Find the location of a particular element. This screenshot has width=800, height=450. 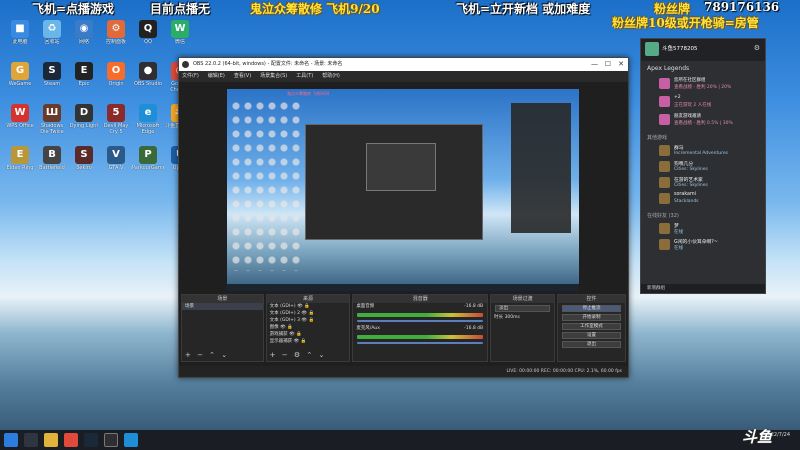

obs-menu-item: 工具(T) is located at coordinates (304, 76).